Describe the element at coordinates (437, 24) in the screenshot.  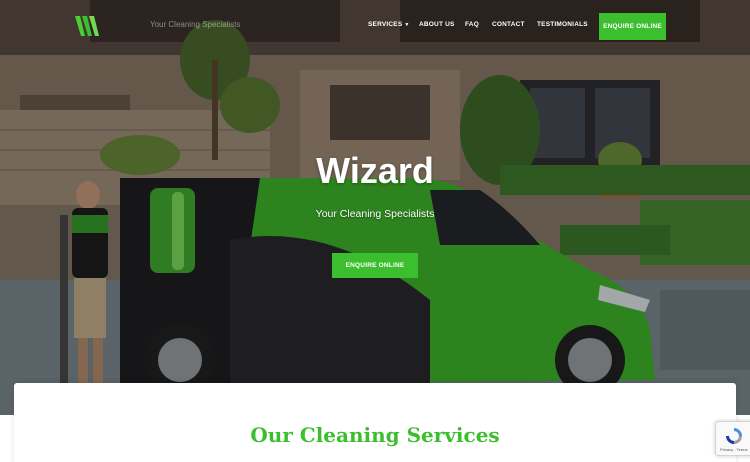
I see `nav-item-about-us: ABOUT US` at that location.